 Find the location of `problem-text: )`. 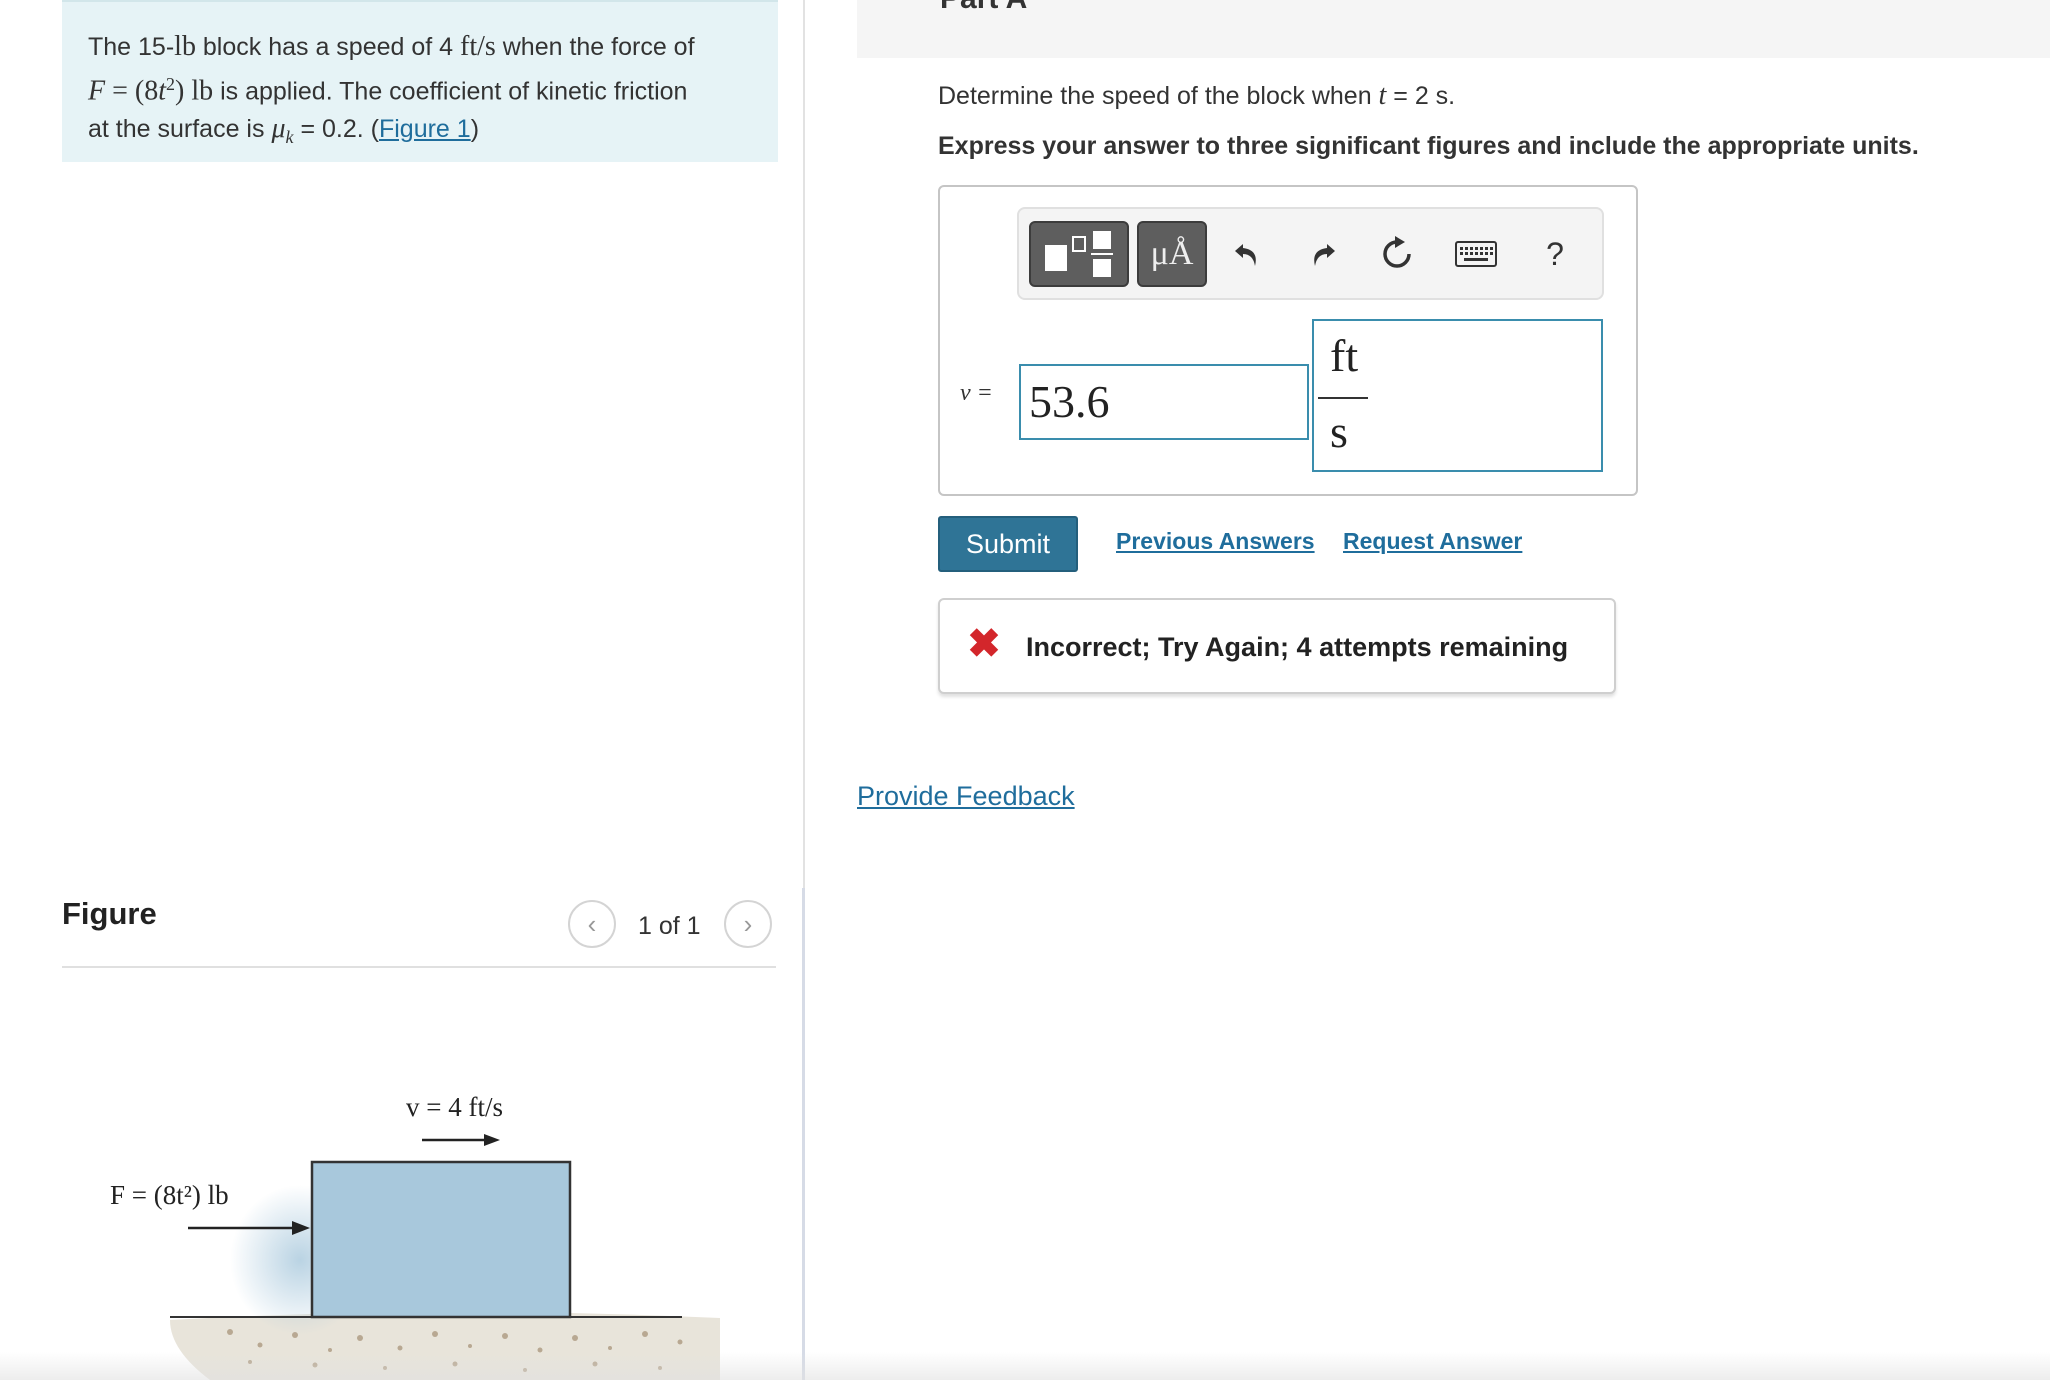

problem-text: ) is located at coordinates (475, 129).